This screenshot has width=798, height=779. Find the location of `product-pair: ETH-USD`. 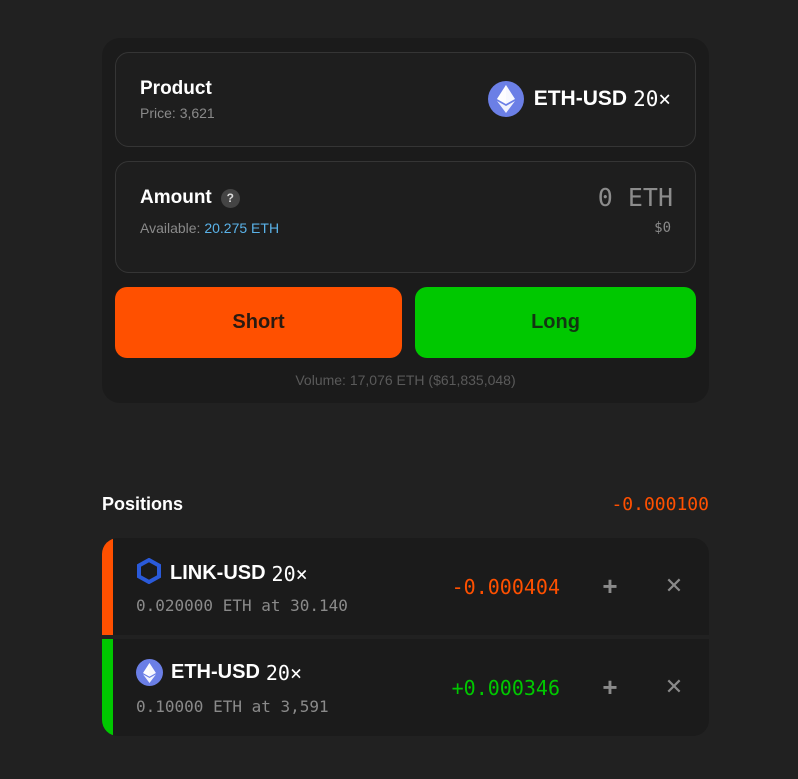

product-pair: ETH-USD is located at coordinates (580, 98).